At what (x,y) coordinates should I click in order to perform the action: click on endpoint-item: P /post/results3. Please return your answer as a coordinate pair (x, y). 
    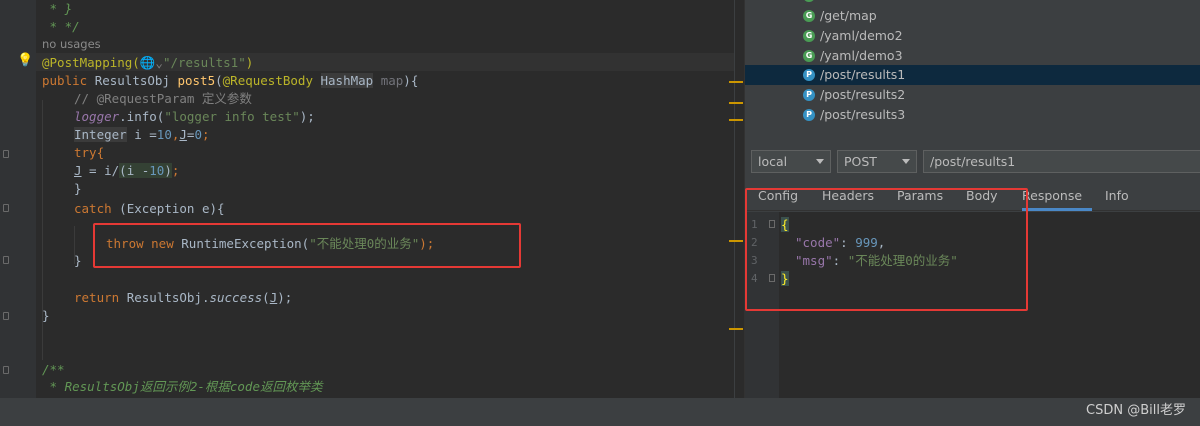
    Looking at the image, I should click on (972, 115).